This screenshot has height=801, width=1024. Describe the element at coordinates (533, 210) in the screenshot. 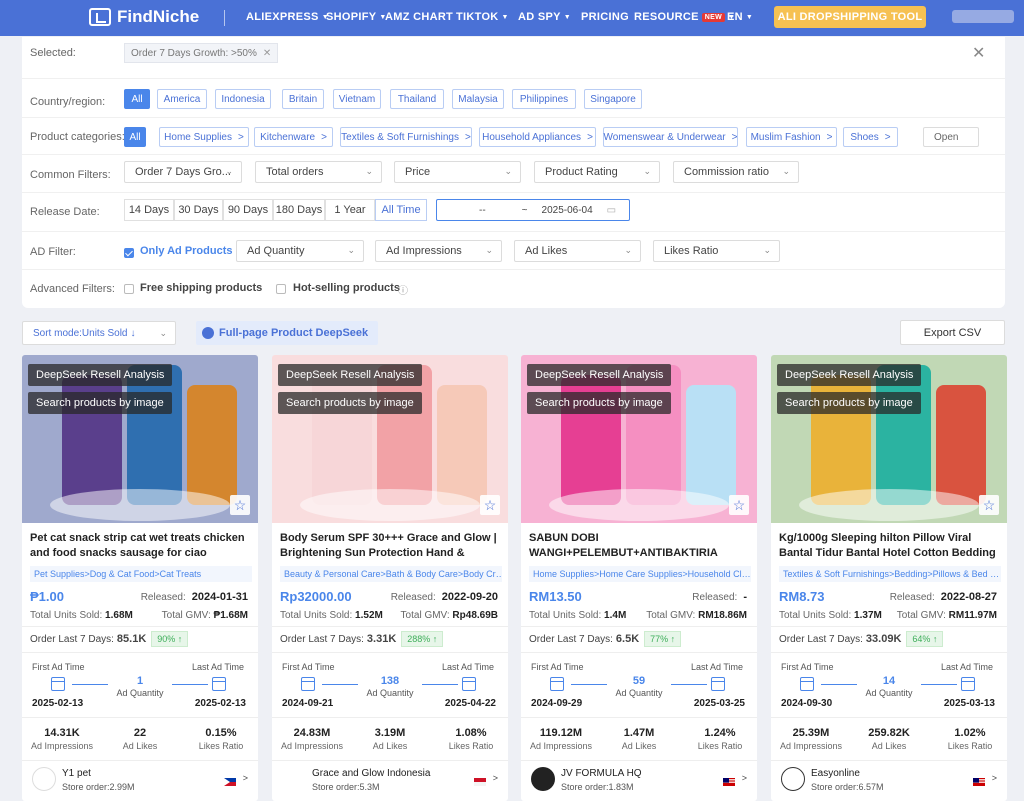

I see `date-range-picker: -- ~ 2025-06-04 ▭` at that location.